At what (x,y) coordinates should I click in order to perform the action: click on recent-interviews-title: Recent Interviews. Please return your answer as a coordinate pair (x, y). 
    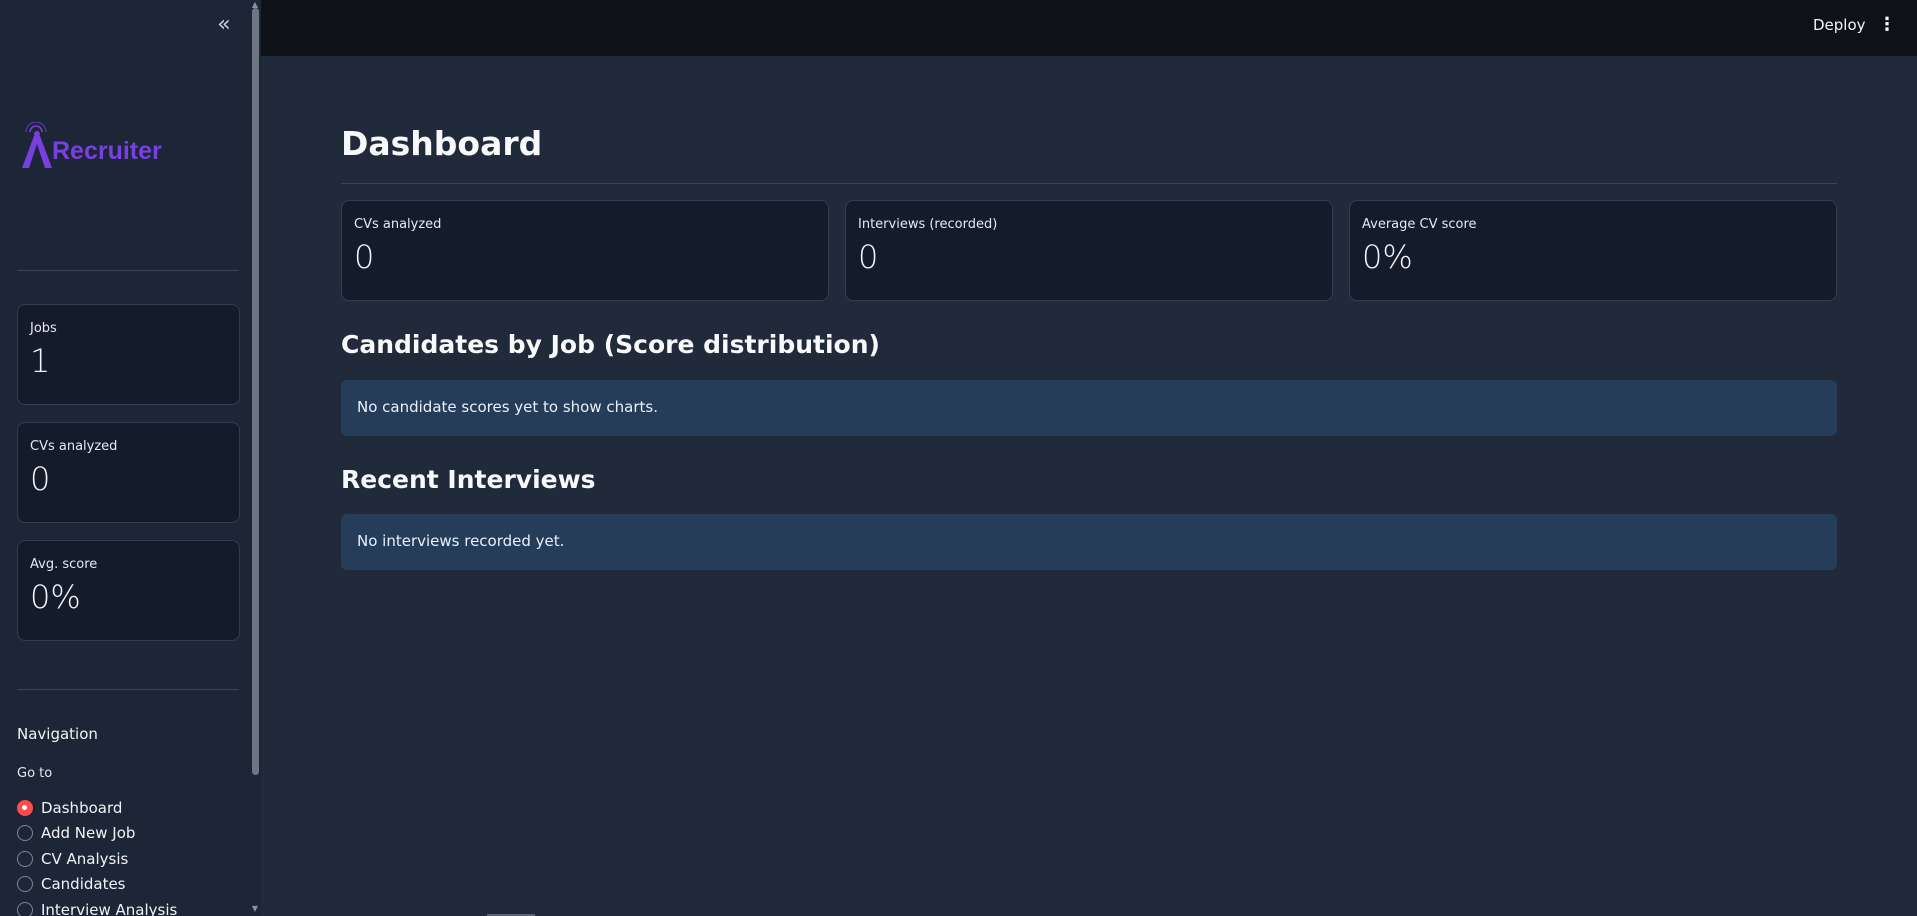
    Looking at the image, I should click on (468, 479).